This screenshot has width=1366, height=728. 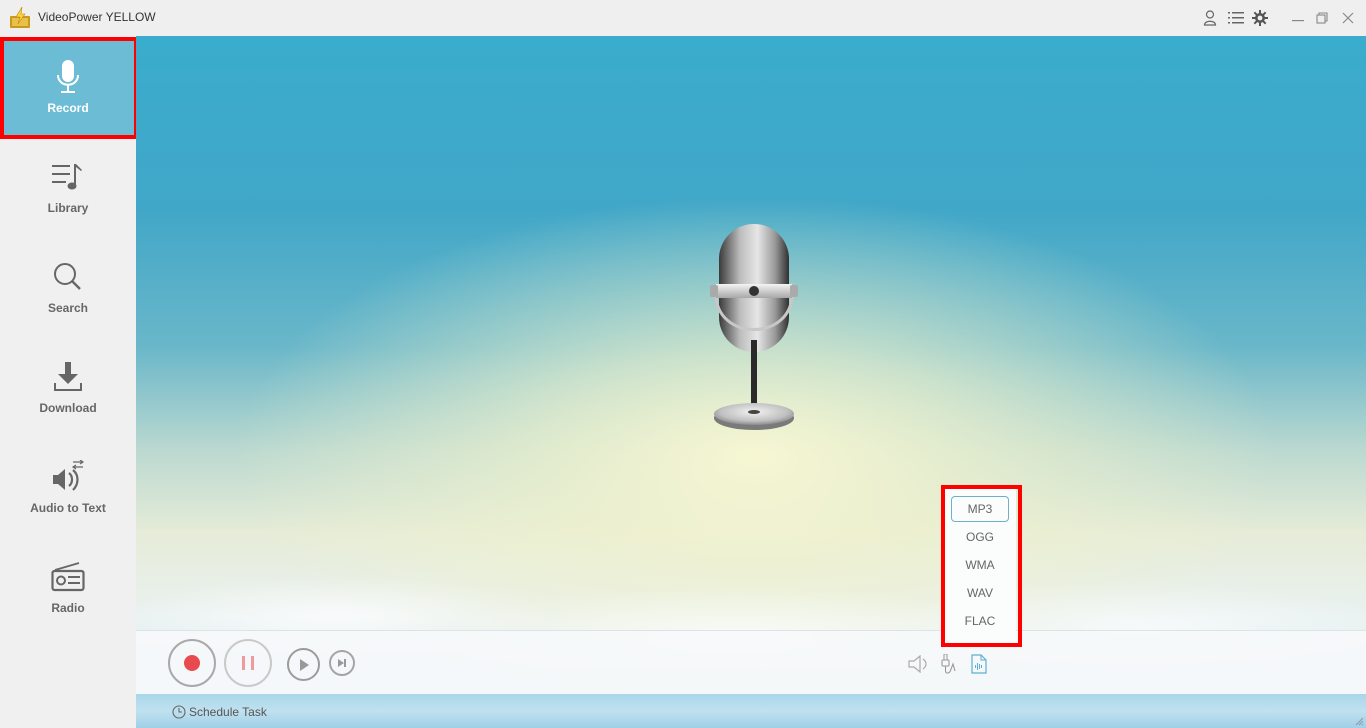 What do you see at coordinates (68, 308) in the screenshot?
I see `sidebar-item-label: Search` at bounding box center [68, 308].